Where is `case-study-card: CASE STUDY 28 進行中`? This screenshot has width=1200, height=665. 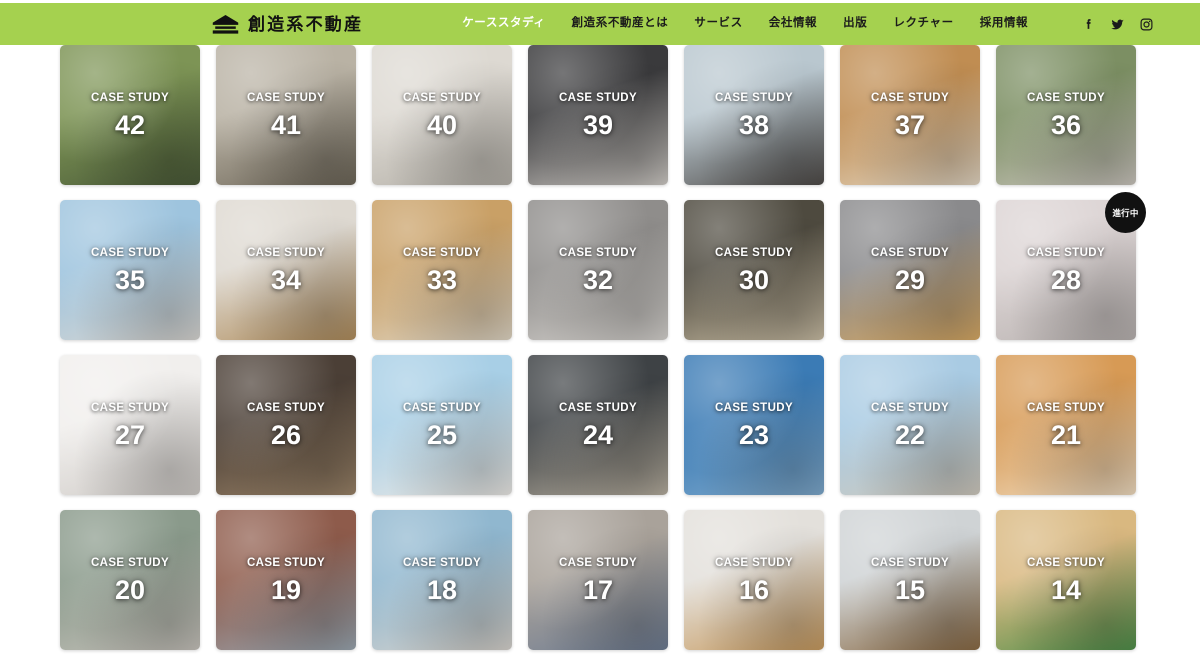 case-study-card: CASE STUDY 28 進行中 is located at coordinates (1071, 266).